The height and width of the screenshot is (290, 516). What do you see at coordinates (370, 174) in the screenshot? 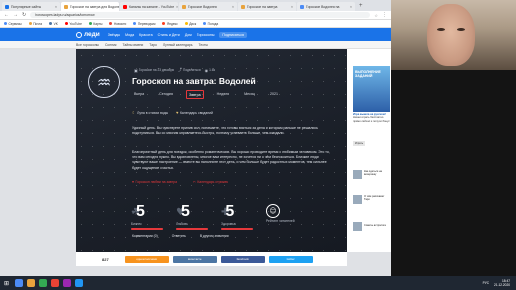
I see `sidebar-list-item: Как одеться на вечеринку` at bounding box center [370, 174].